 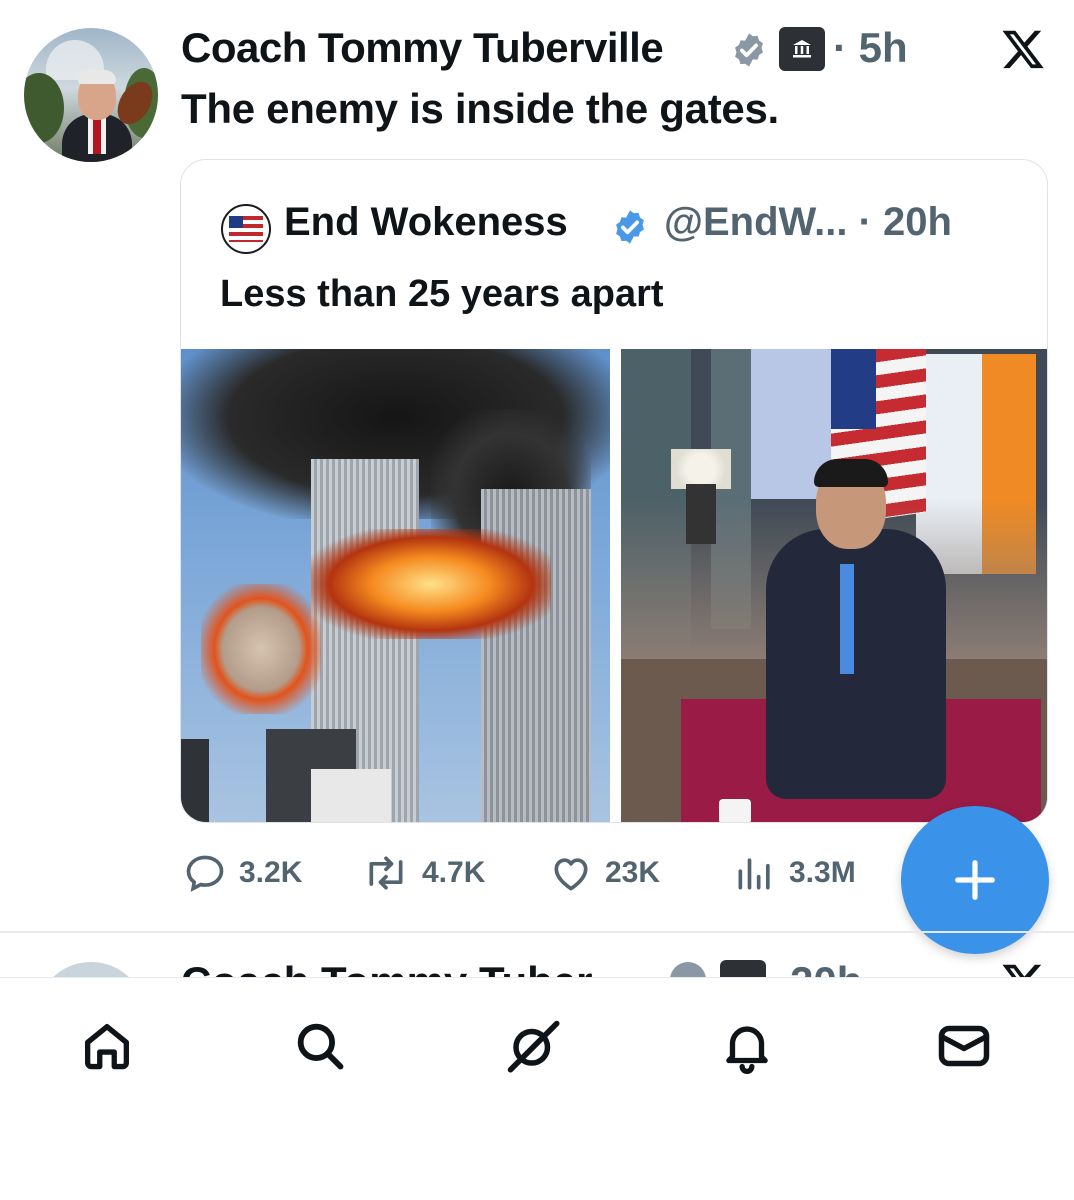 I want to click on home-icon, so click(x=107, y=1047).